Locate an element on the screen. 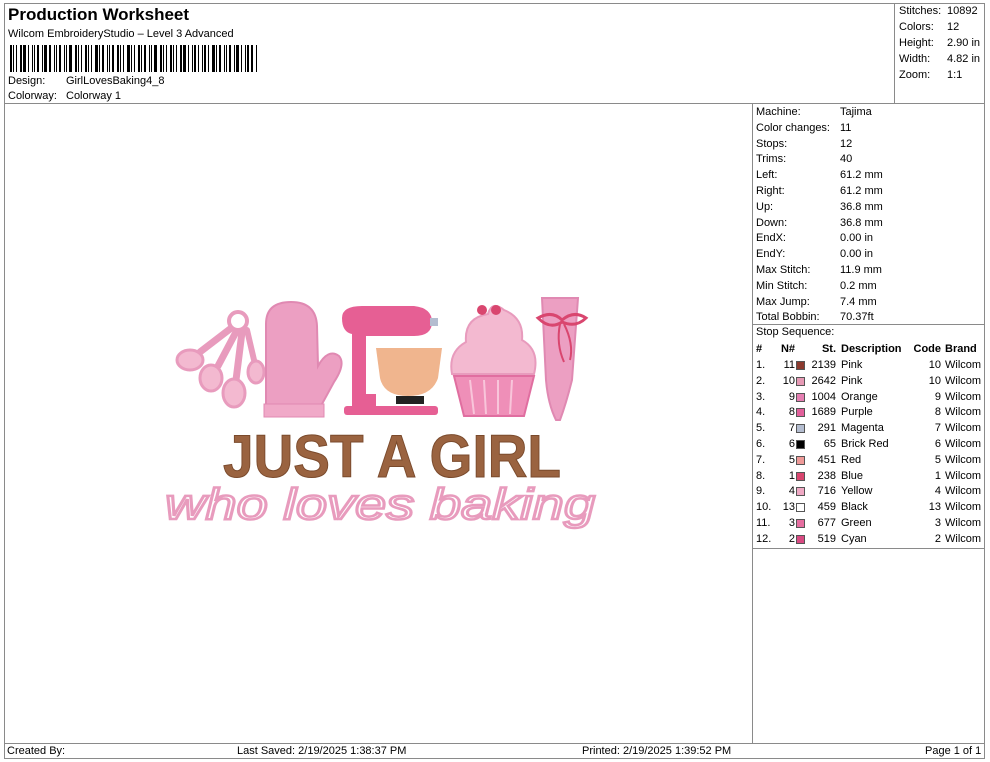 This screenshot has width=990, height=762. design-label: Design: is located at coordinates (27, 81).